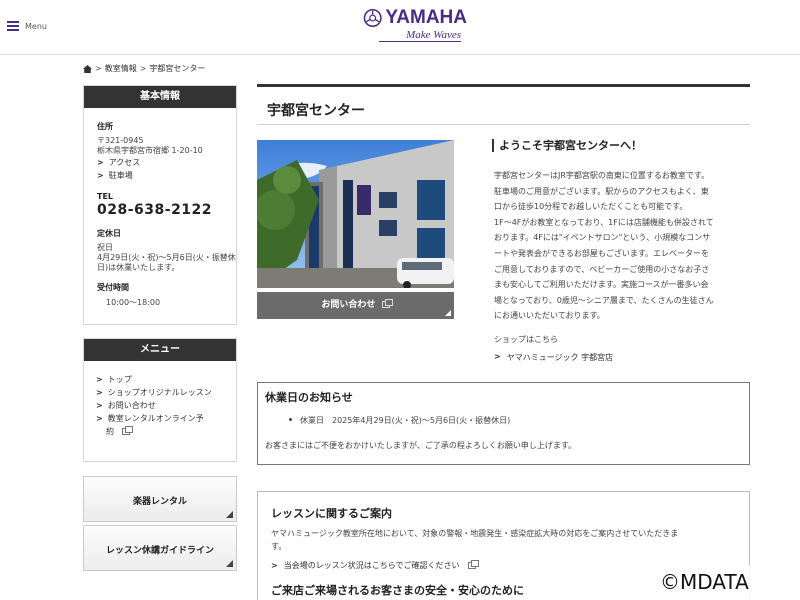  What do you see at coordinates (155, 418) in the screenshot?
I see `menu-item-label: 教室レンタルオンライン予` at bounding box center [155, 418].